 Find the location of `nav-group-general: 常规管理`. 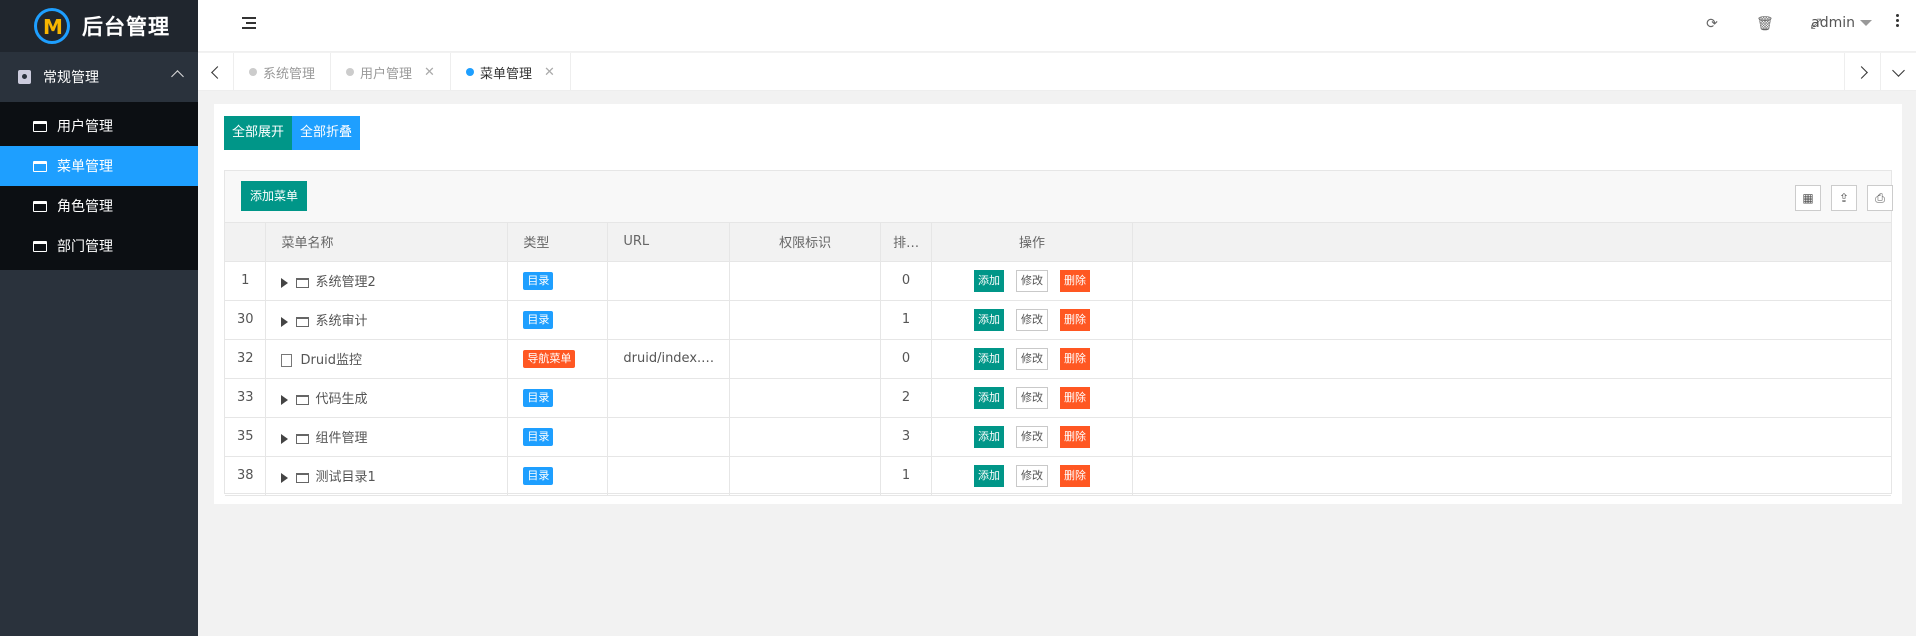

nav-group-general: 常规管理 is located at coordinates (99, 77).